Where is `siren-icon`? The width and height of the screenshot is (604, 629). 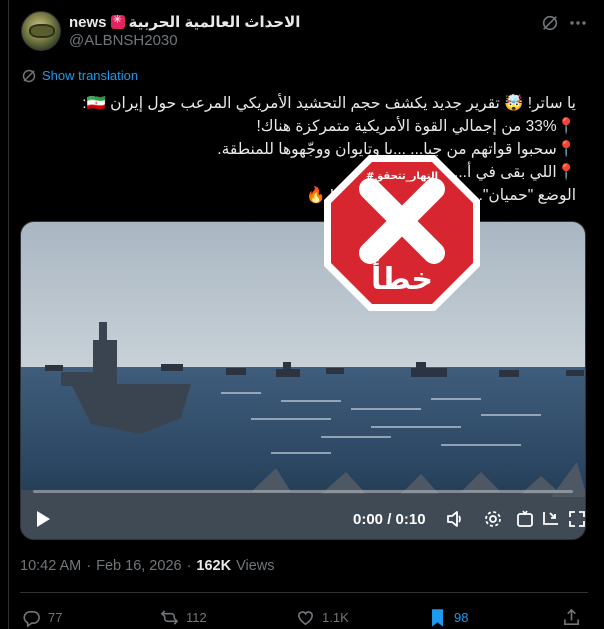 siren-icon is located at coordinates (117, 21).